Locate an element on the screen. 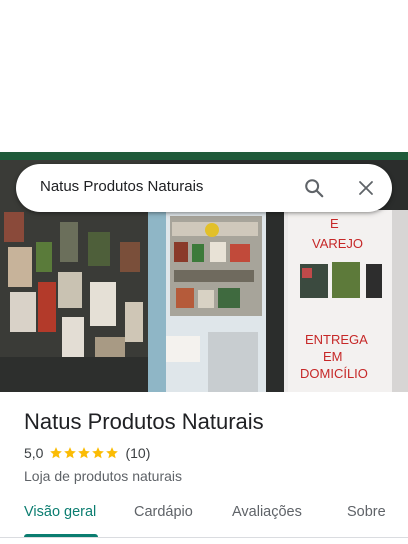 The image size is (408, 544). sign-text-1: E is located at coordinates (334, 223).